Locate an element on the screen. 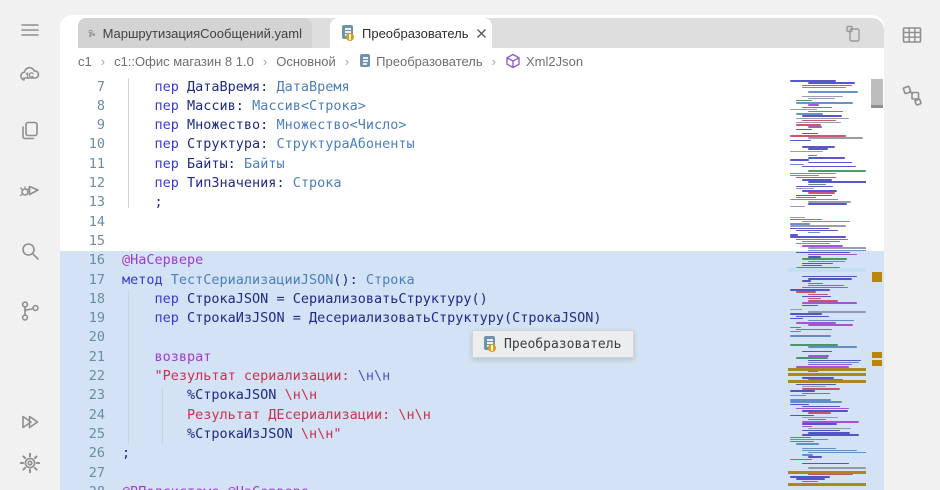 Image resolution: width=940 pixels, height=490 pixels. search-icon is located at coordinates (30, 251).